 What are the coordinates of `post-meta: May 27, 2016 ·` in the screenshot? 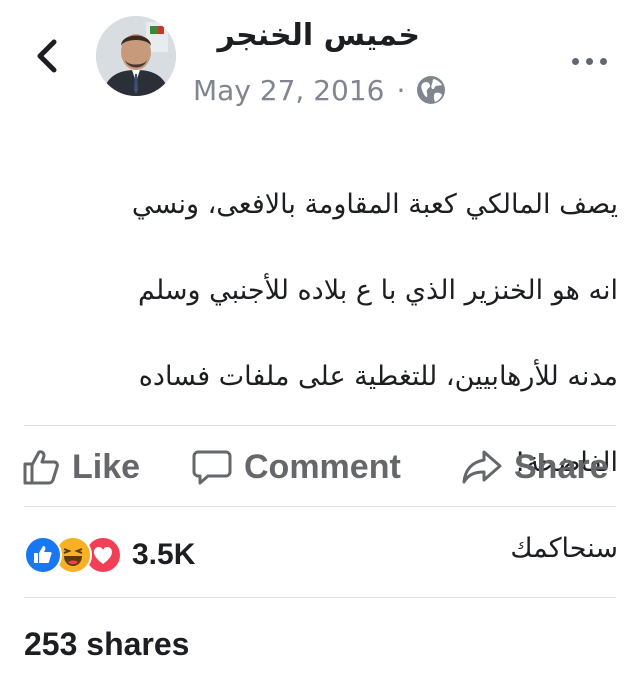 It's located at (320, 90).